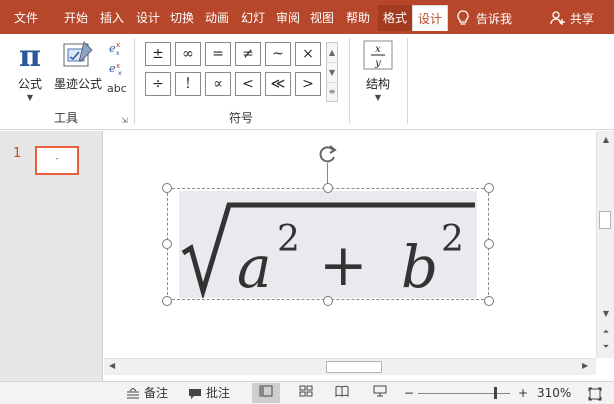 This screenshot has width=614, height=404. What do you see at coordinates (395, 18) in the screenshot?
I see `tab-format: 格式` at bounding box center [395, 18].